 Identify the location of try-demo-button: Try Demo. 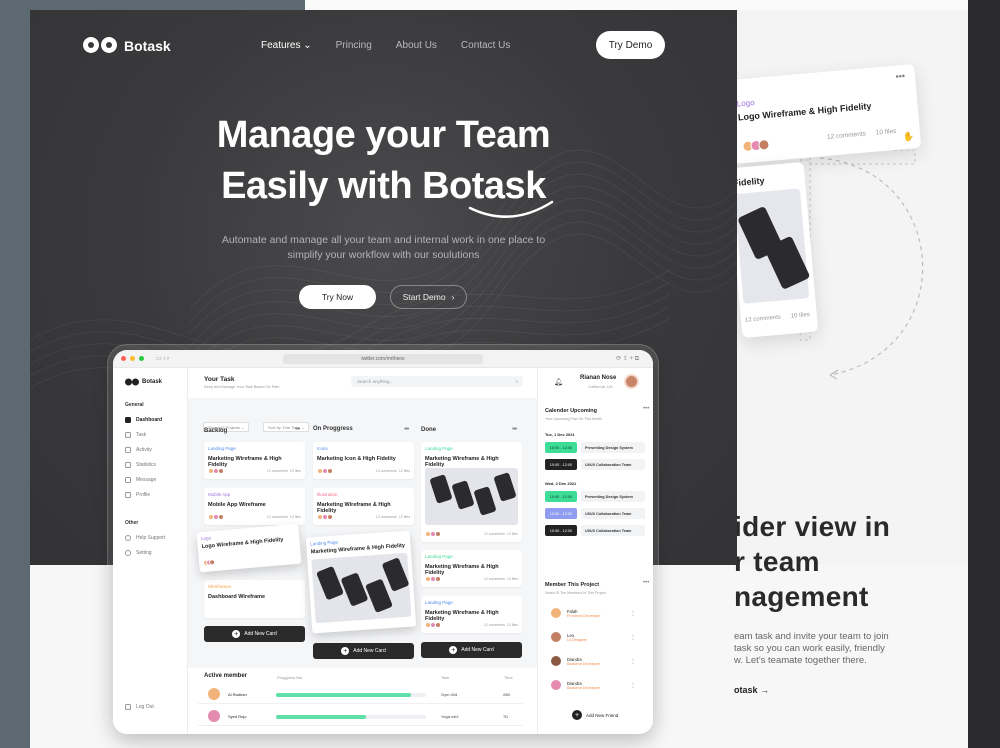
(630, 45).